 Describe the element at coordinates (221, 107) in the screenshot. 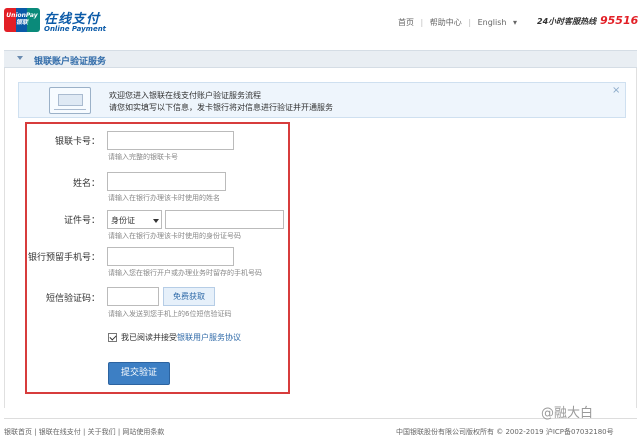

I see `notice-line-2: 请您如实填写以下信息，发卡银行将对信息进行验证并开通服务` at that location.